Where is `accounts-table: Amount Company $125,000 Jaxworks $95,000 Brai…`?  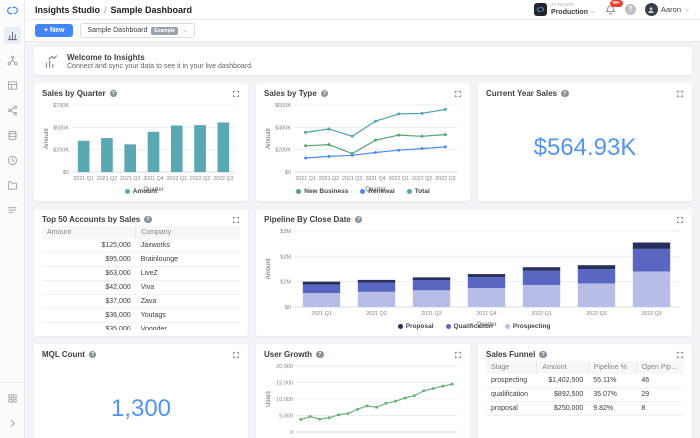
accounts-table: Amount Company $125,000 Jaxworks $95,000 Brai… is located at coordinates (141, 278).